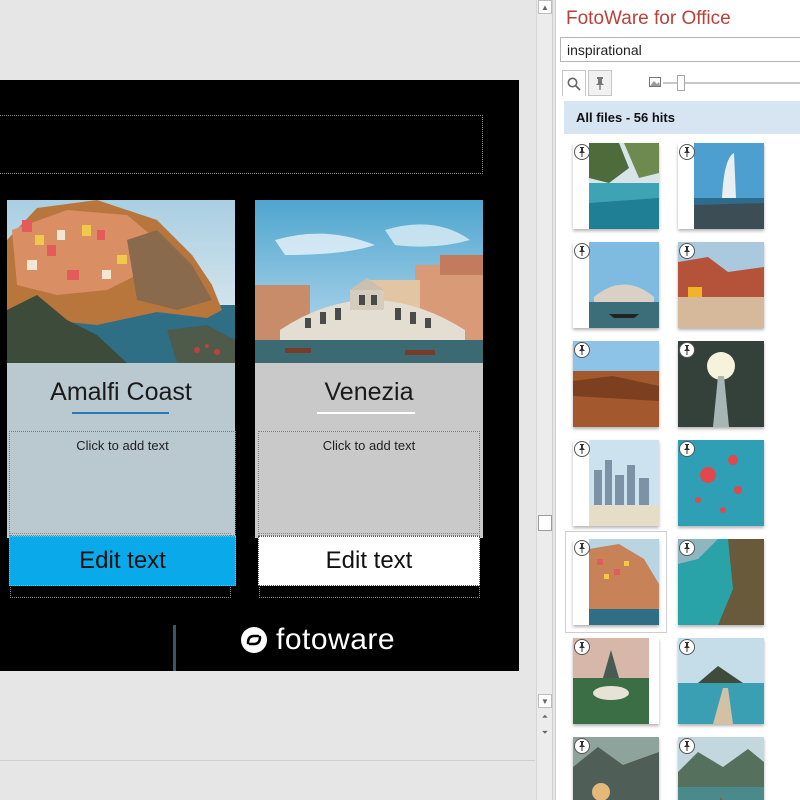 The width and height of the screenshot is (800, 800). What do you see at coordinates (369, 561) in the screenshot?
I see `venezia-edit-text-button: Edit text` at bounding box center [369, 561].